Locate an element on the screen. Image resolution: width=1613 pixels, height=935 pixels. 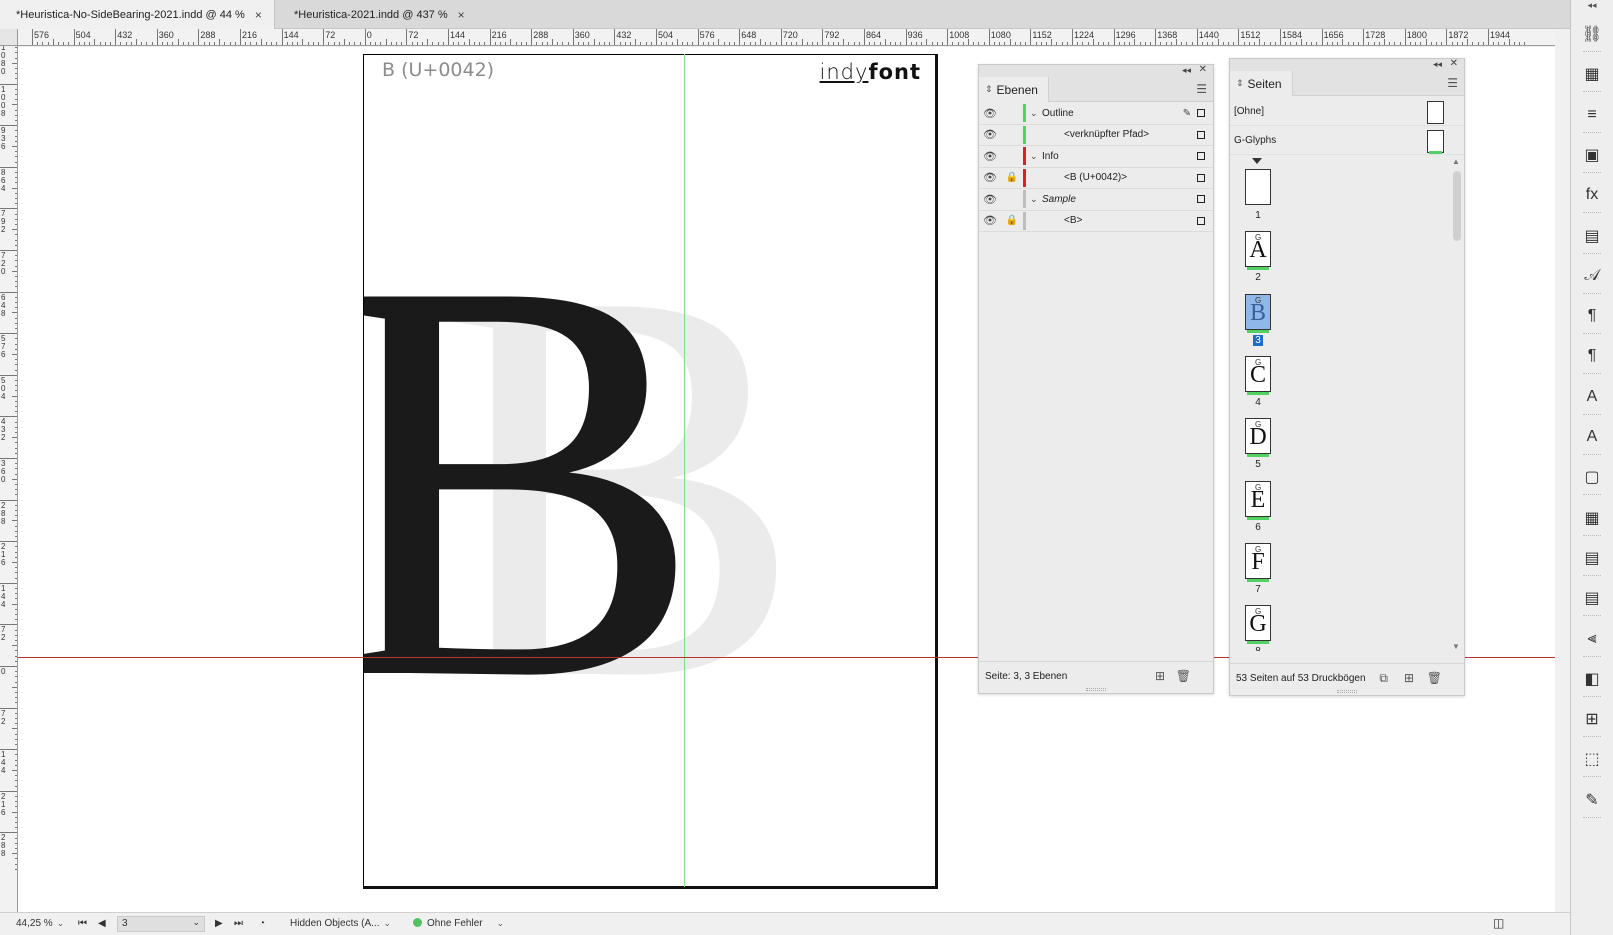
effects-icon: fx is located at coordinates (1592, 197).